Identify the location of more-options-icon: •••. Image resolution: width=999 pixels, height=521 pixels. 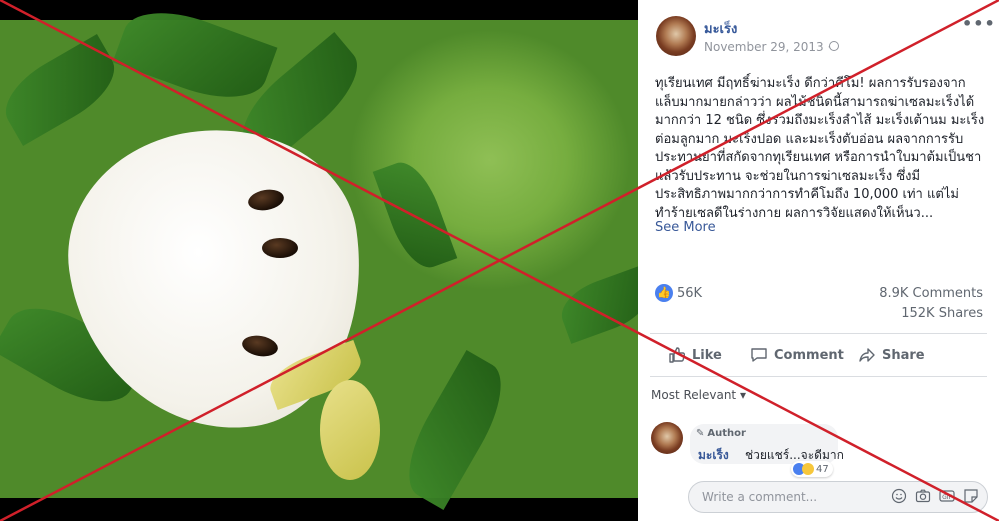
(979, 23).